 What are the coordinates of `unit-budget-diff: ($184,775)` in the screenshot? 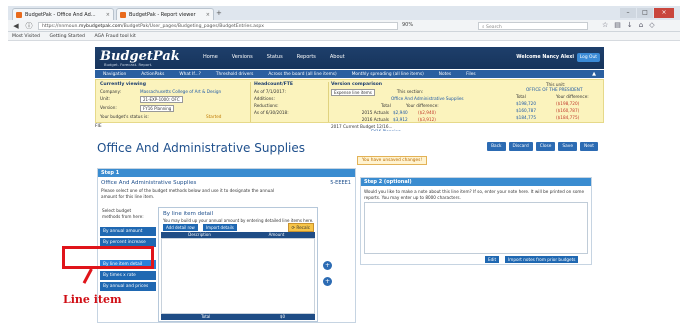 It's located at (568, 117).